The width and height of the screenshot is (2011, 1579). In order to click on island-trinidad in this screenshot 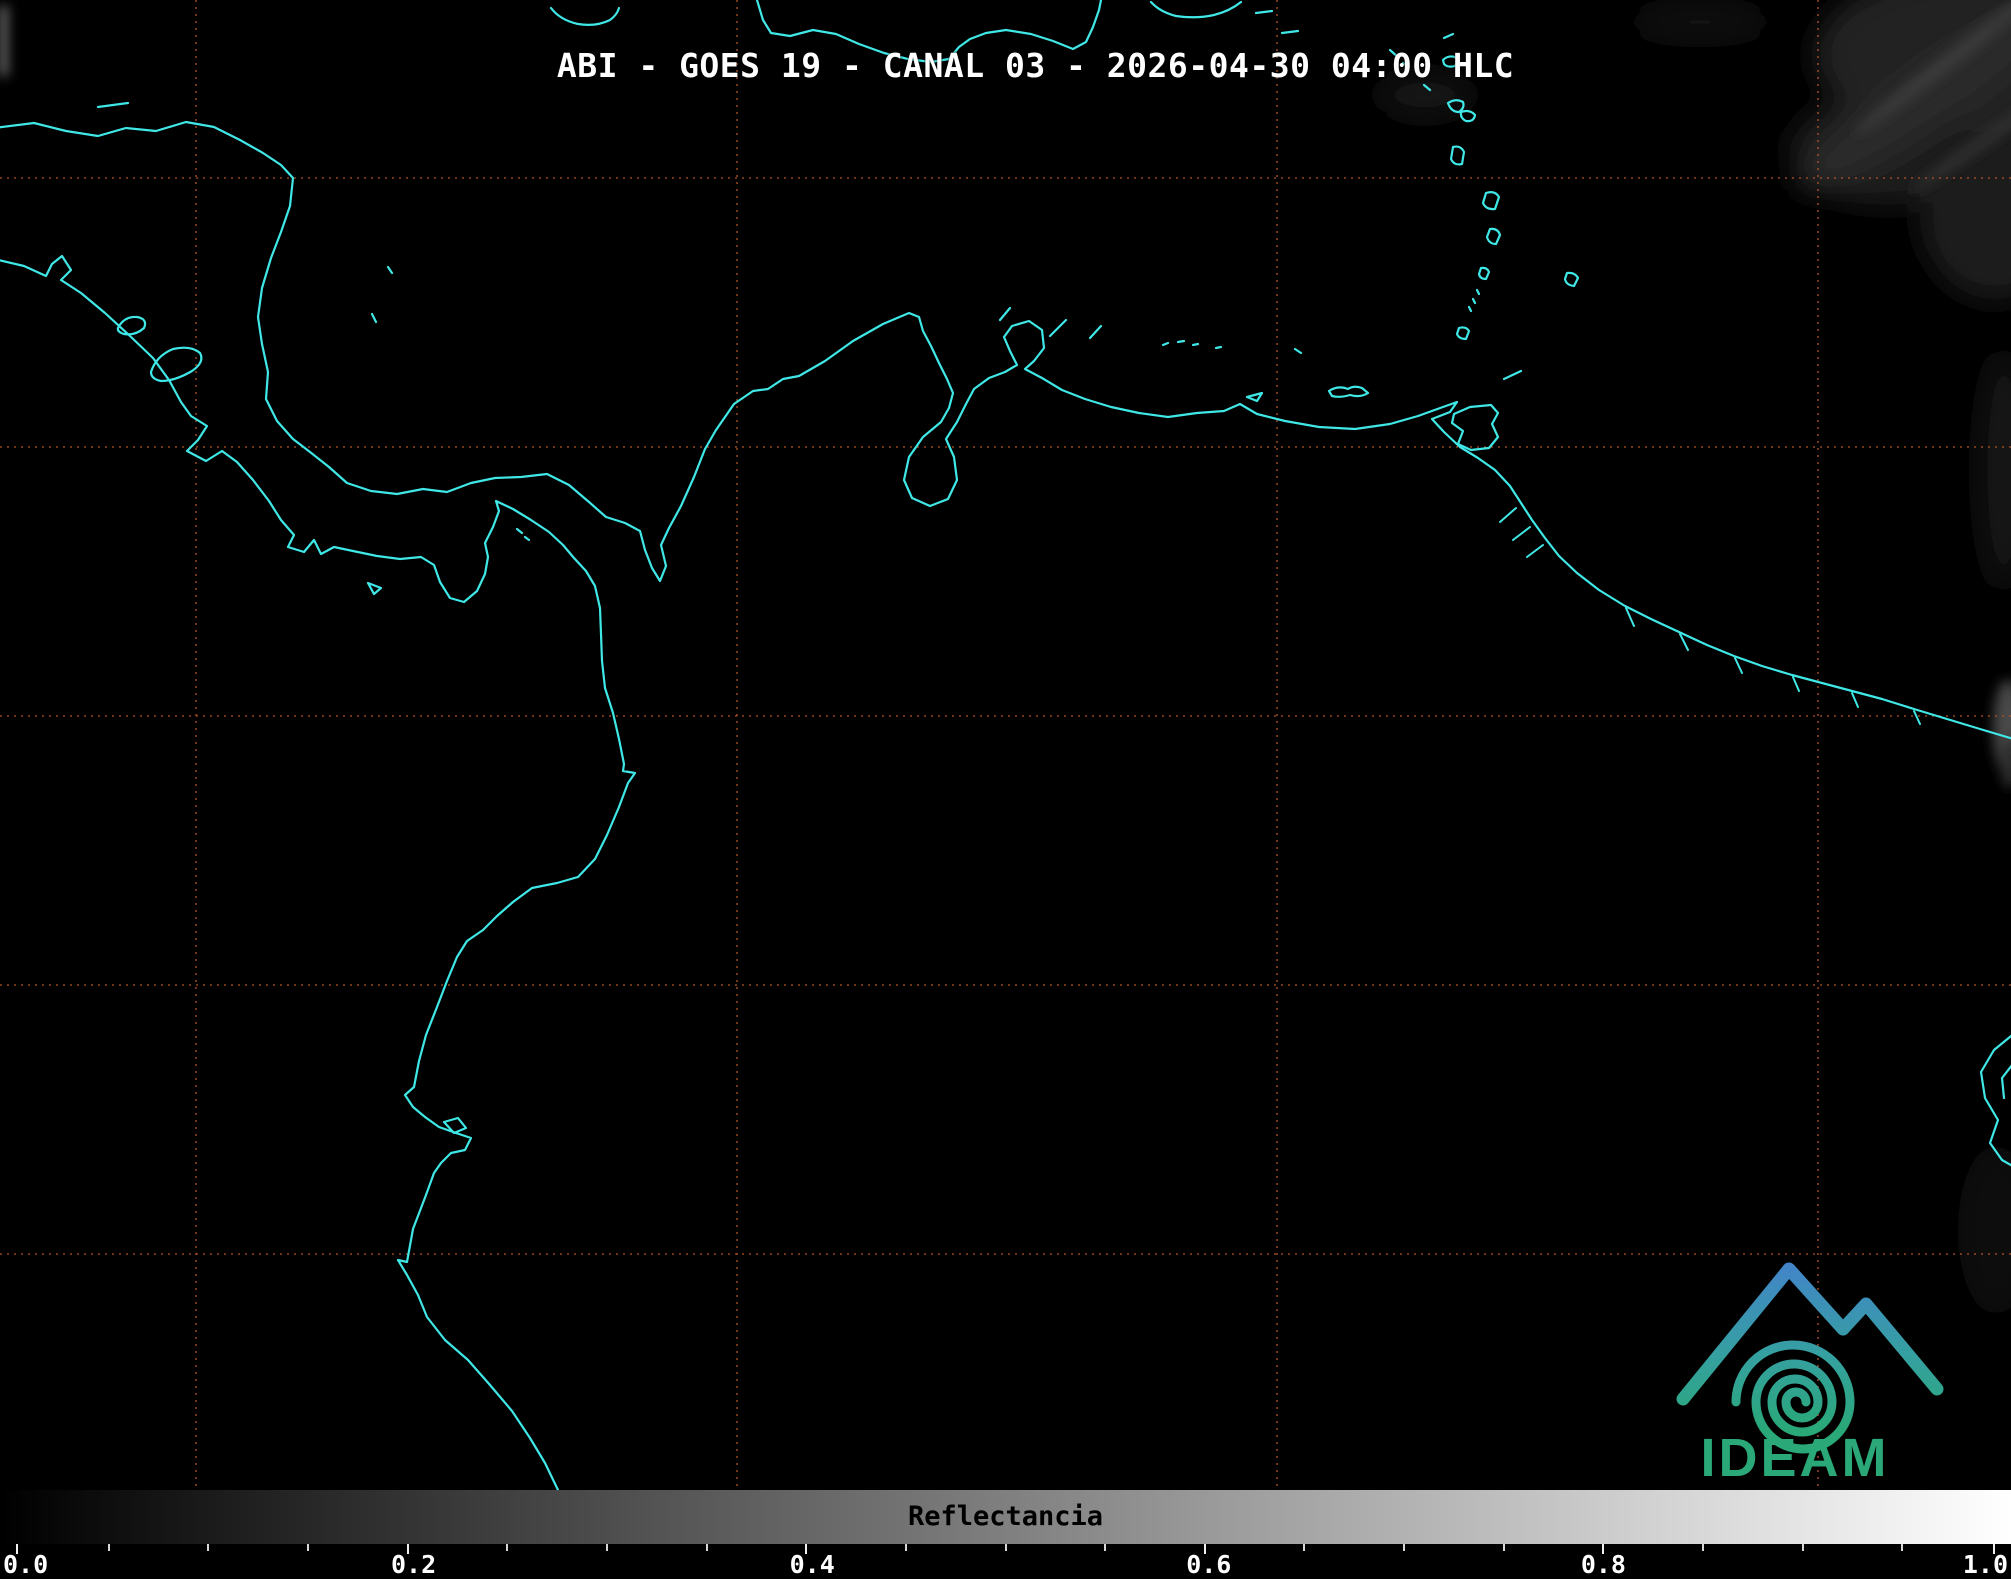, I will do `click(1475, 427)`.